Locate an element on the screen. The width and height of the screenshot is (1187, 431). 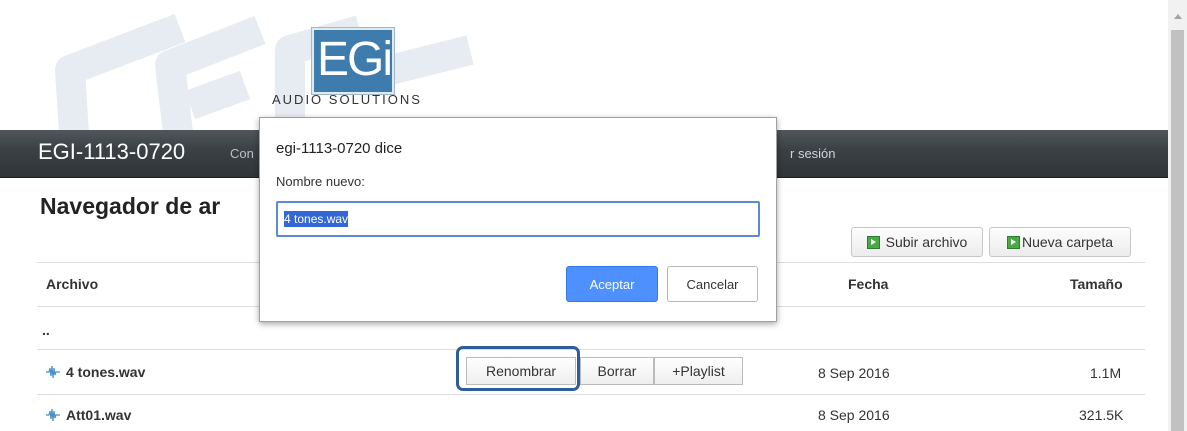
new-name-input: 4 tones.wav is located at coordinates (518, 219).